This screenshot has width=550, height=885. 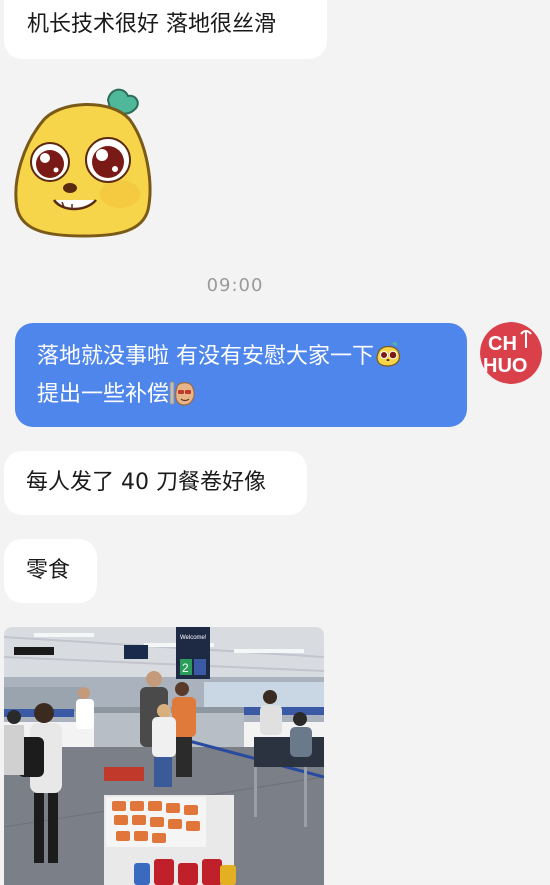 What do you see at coordinates (185, 668) in the screenshot?
I see `svg-text: 2` at bounding box center [185, 668].